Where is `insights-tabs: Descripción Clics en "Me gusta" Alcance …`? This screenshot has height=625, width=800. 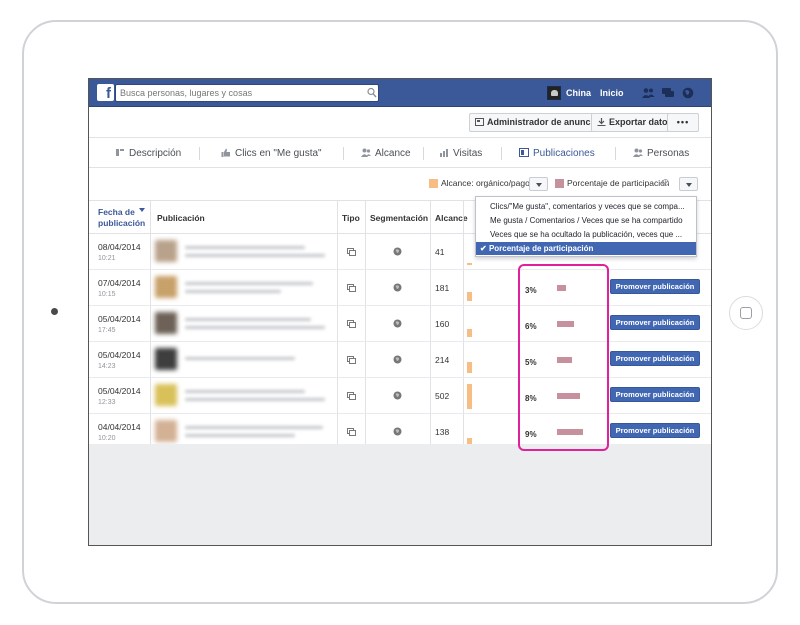
insights-tabs: Descripción Clics en "Me gusta" Alcance … is located at coordinates (400, 153).